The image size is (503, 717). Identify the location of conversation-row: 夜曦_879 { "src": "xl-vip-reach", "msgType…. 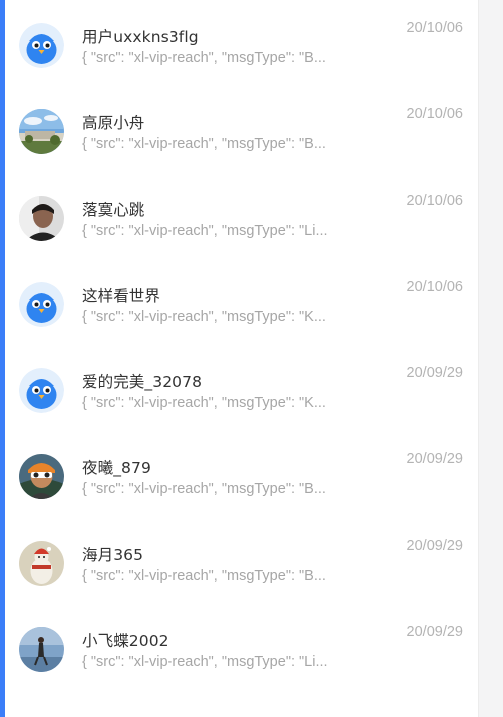
(241, 474).